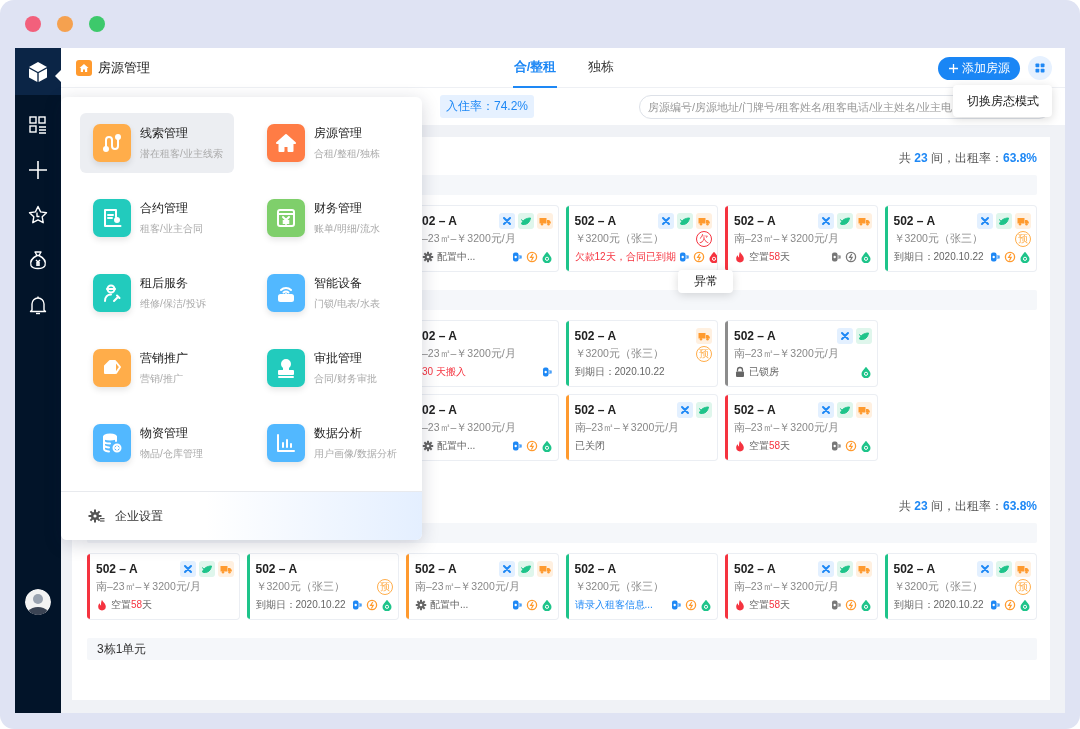 The image size is (1080, 729). Describe the element at coordinates (331, 368) in the screenshot. I see `menu-item: 审批管理 合同/财务审批` at that location.